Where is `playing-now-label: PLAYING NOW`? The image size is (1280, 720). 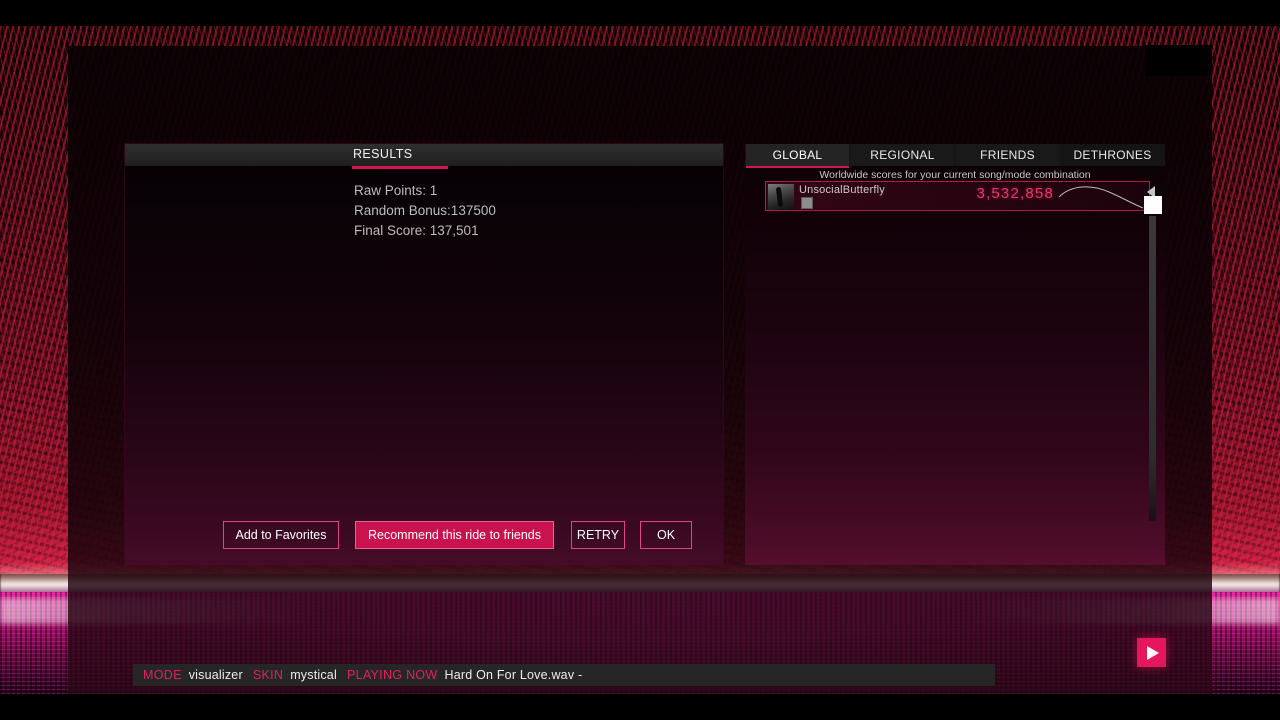
playing-now-label: PLAYING NOW is located at coordinates (392, 675).